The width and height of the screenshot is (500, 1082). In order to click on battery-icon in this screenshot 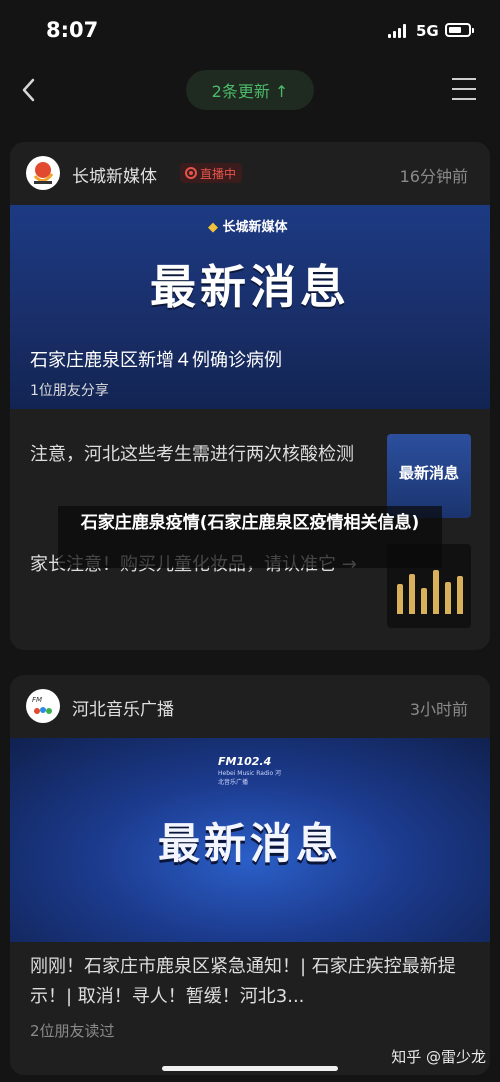, I will do `click(459, 30)`.